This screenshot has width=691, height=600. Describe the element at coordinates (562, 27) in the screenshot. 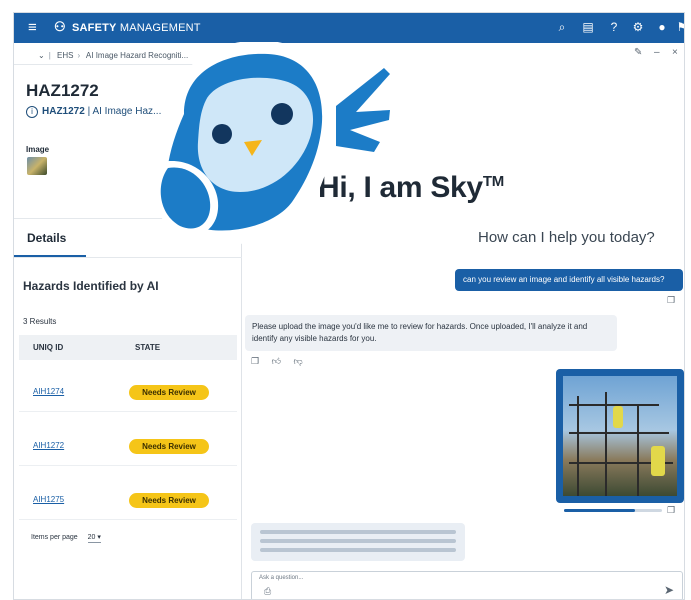

I see `search-icon: ⌕` at that location.